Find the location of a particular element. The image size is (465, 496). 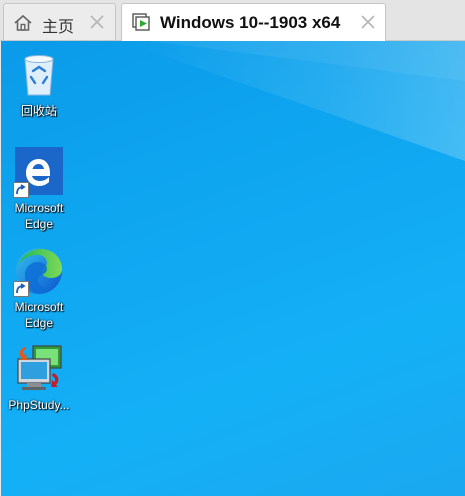

tab-home: 主页 is located at coordinates (59, 21).